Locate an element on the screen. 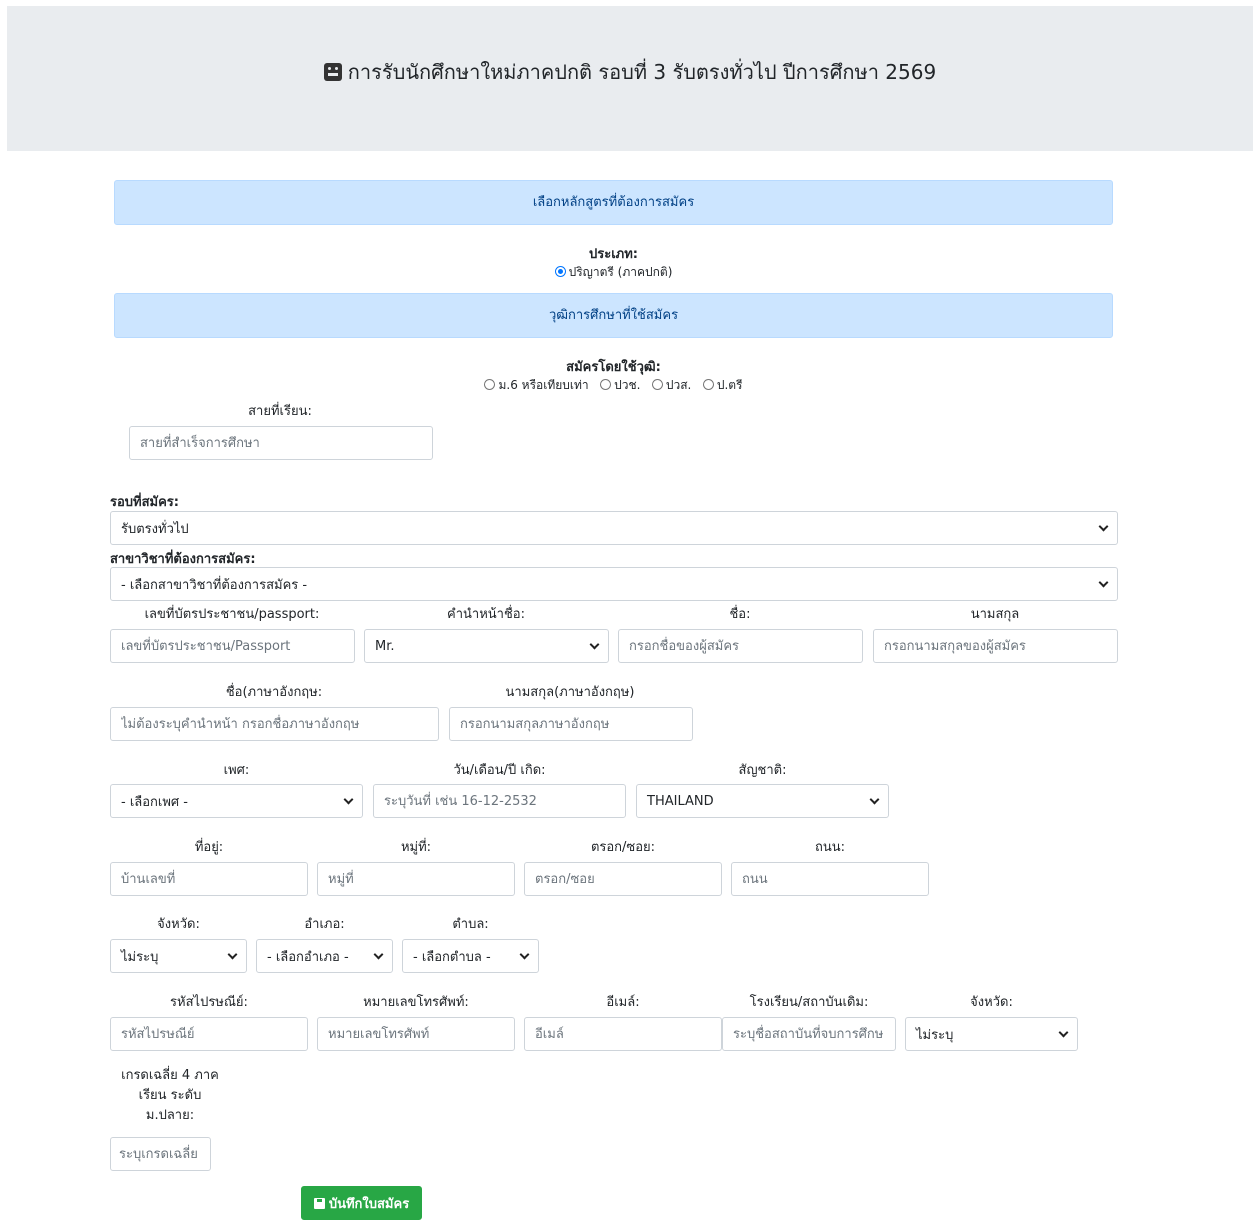  soi-label: ตรอก/ซอย: is located at coordinates (623, 847).